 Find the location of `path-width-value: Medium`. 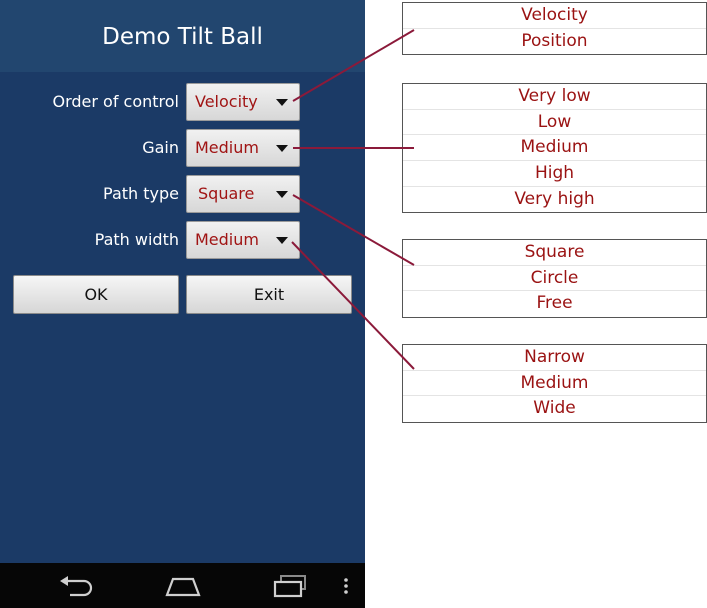

path-width-value: Medium is located at coordinates (227, 239).